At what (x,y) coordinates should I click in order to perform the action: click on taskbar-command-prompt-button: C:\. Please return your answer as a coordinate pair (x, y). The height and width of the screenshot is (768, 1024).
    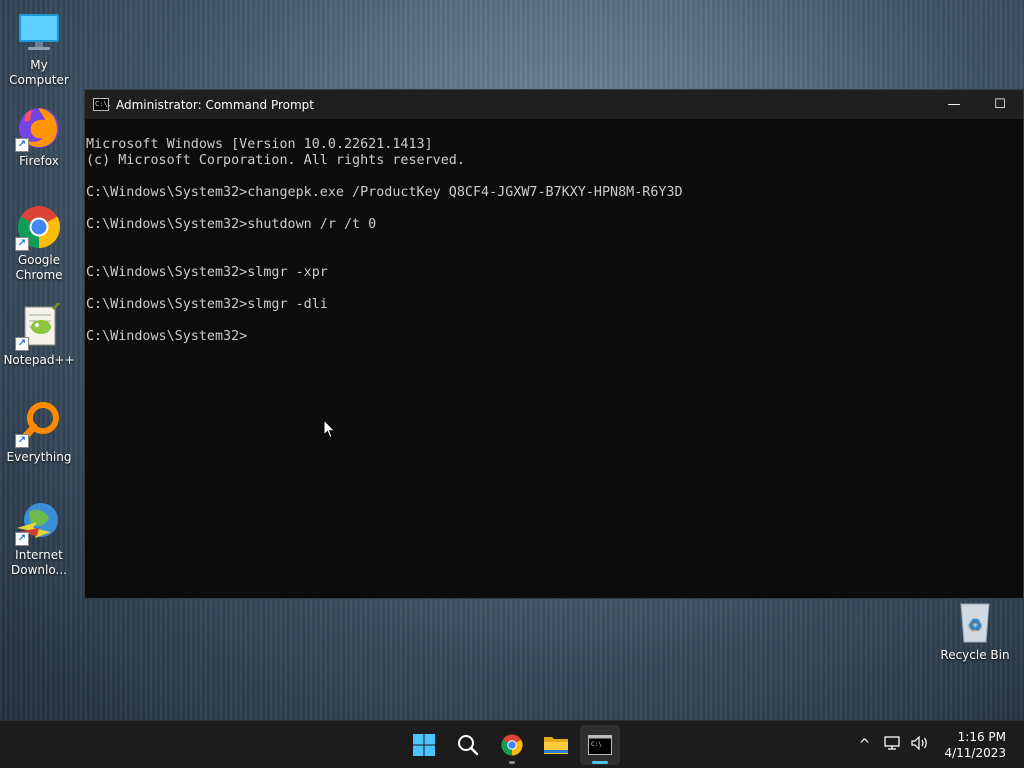
    Looking at the image, I should click on (600, 745).